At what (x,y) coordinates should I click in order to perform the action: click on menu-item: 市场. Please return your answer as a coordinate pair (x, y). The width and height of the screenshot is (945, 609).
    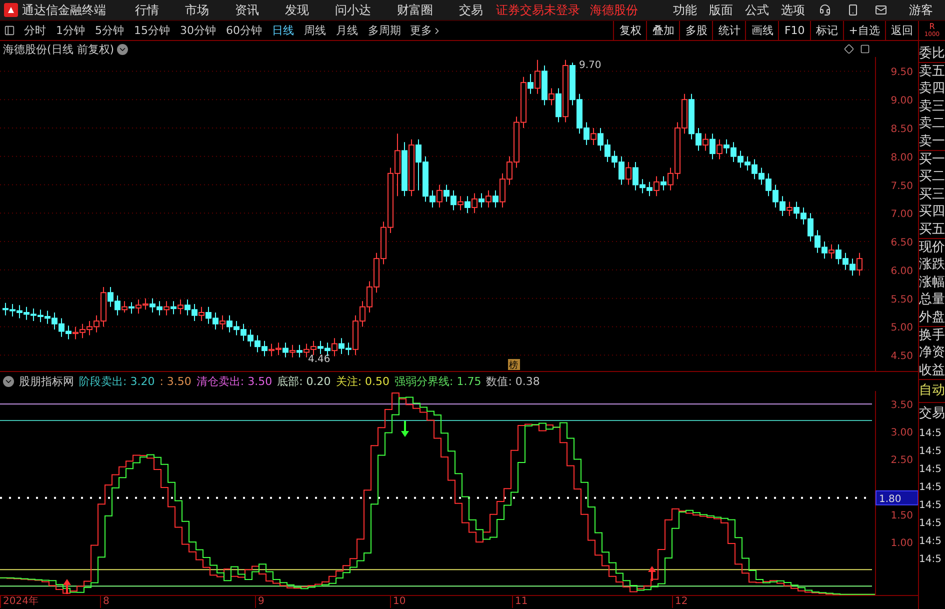
    Looking at the image, I should click on (197, 10).